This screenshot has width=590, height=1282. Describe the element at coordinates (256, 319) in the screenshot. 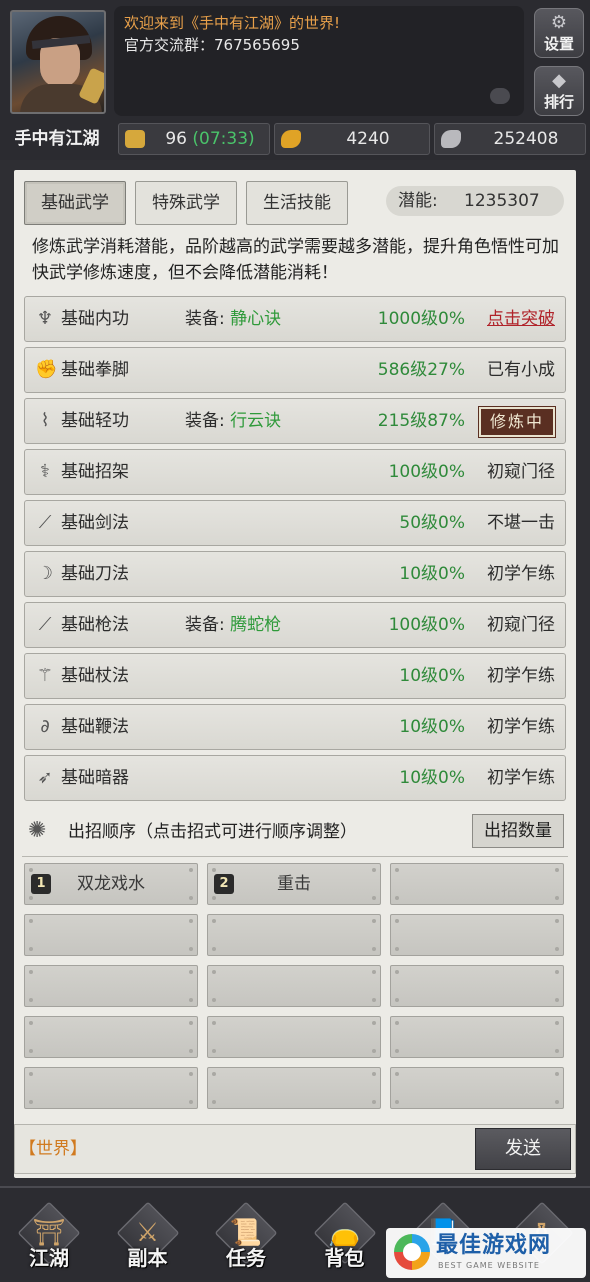

I see `equip-name: 静心诀` at that location.